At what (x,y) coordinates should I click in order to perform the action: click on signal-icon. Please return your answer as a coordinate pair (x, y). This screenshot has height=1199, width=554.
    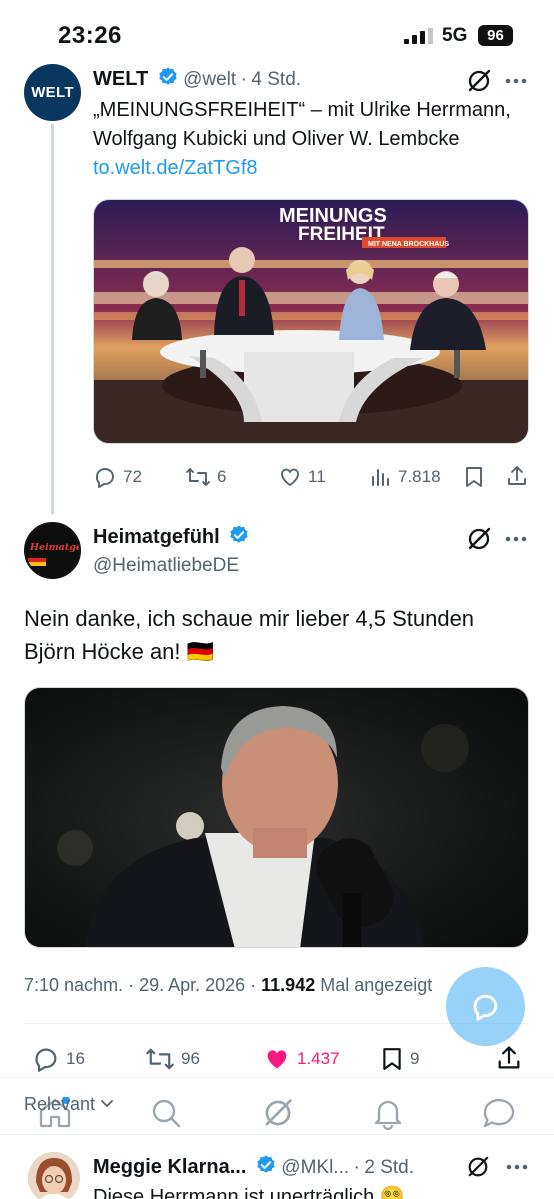
    Looking at the image, I should click on (419, 36).